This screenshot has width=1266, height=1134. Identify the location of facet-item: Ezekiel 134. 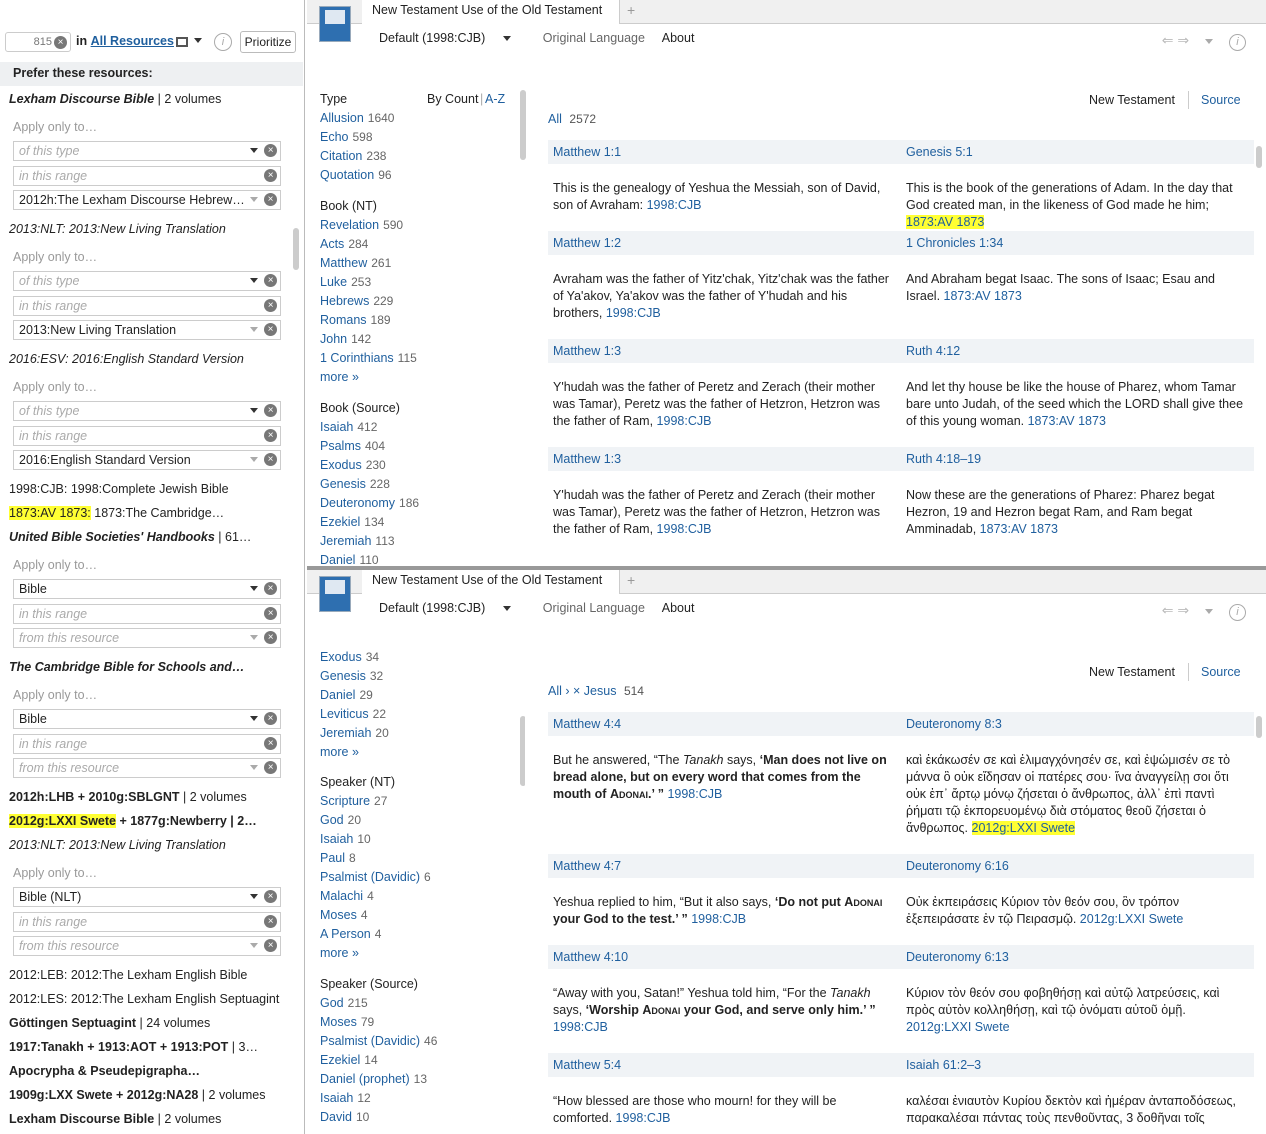
(352, 522).